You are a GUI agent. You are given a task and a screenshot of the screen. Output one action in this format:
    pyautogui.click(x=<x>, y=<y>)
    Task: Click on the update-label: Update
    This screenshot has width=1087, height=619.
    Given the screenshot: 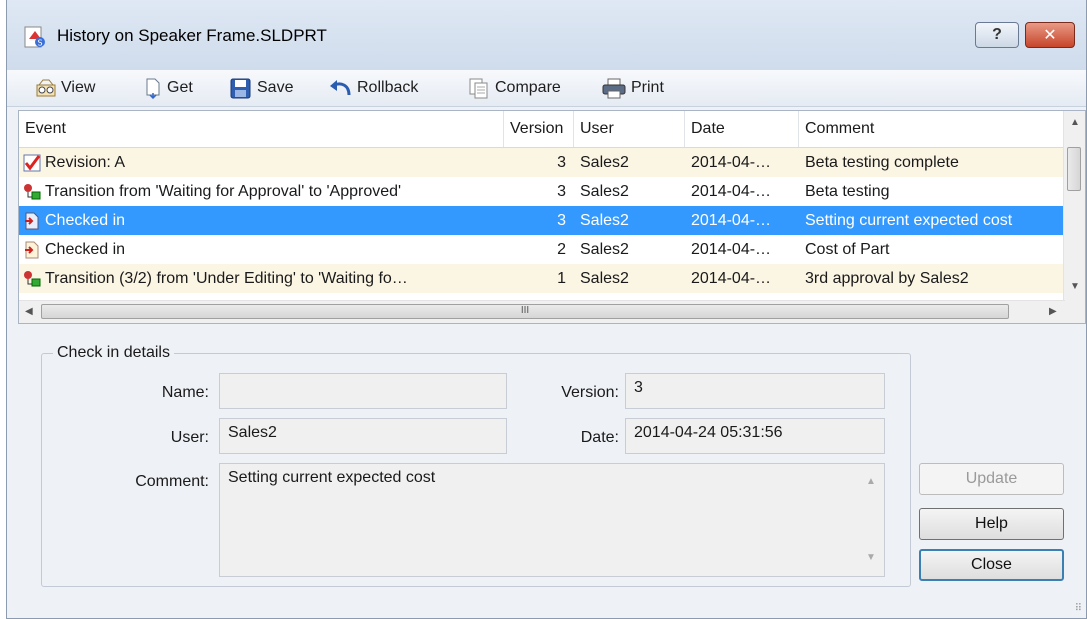 What is the action you would take?
    pyautogui.click(x=991, y=478)
    